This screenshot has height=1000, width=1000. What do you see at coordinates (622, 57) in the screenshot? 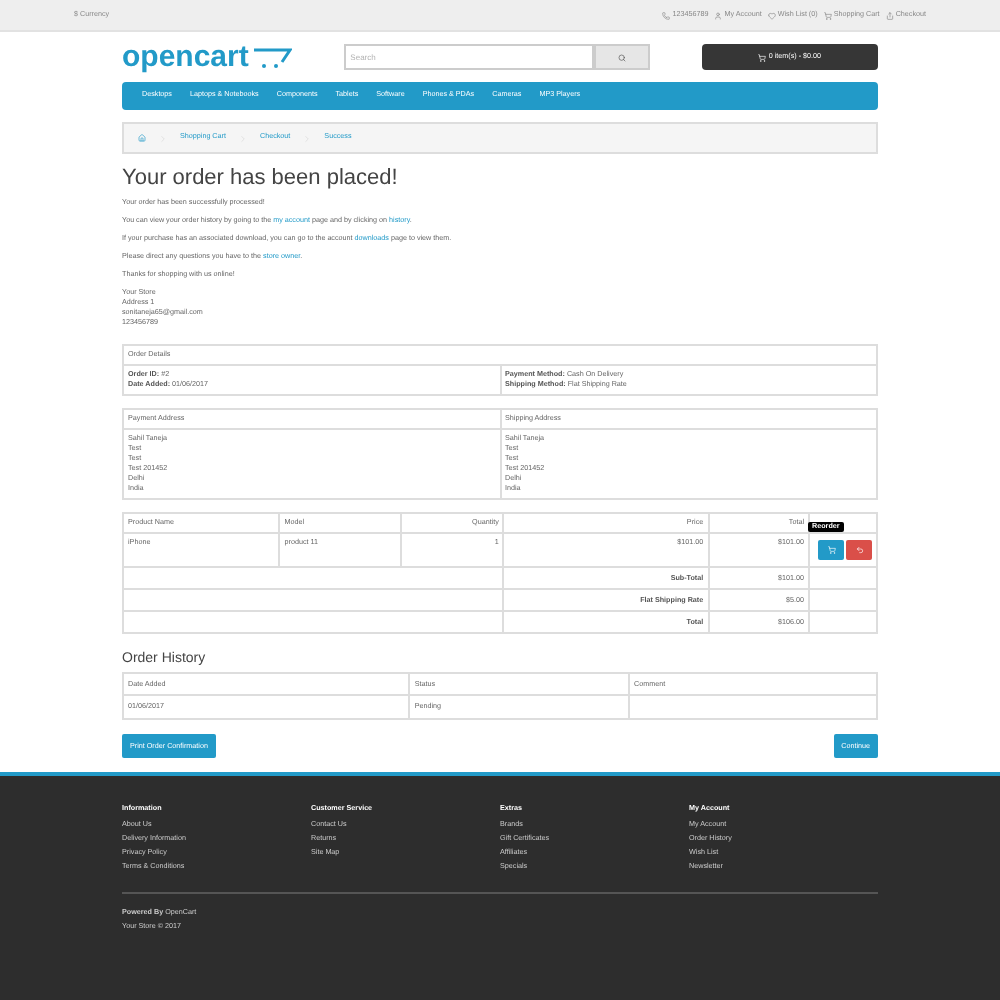
I see `search-icon` at bounding box center [622, 57].